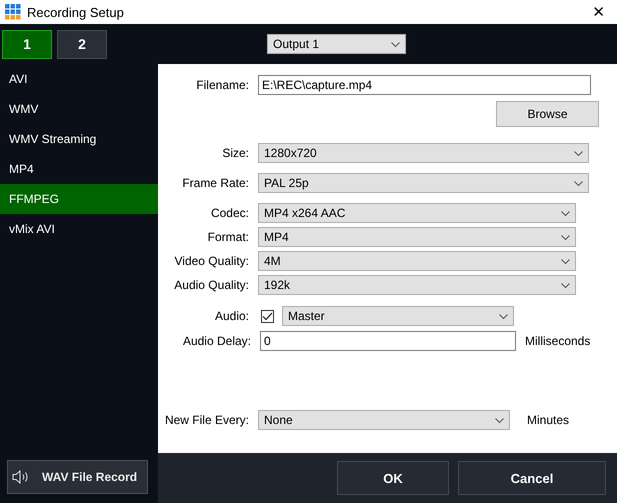 This screenshot has width=617, height=503. Describe the element at coordinates (417, 213) in the screenshot. I see `dropdown: MP4 x264 AAC` at that location.